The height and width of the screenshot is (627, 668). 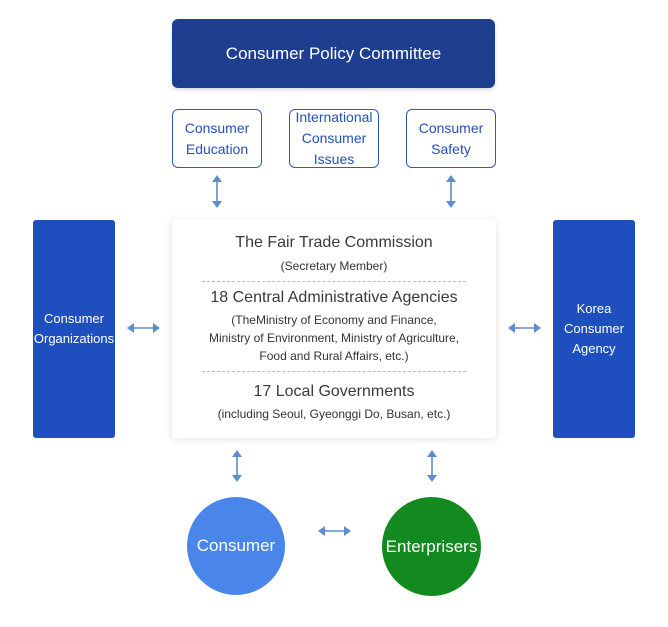 I want to click on arrow-education-panel, so click(x=217, y=191).